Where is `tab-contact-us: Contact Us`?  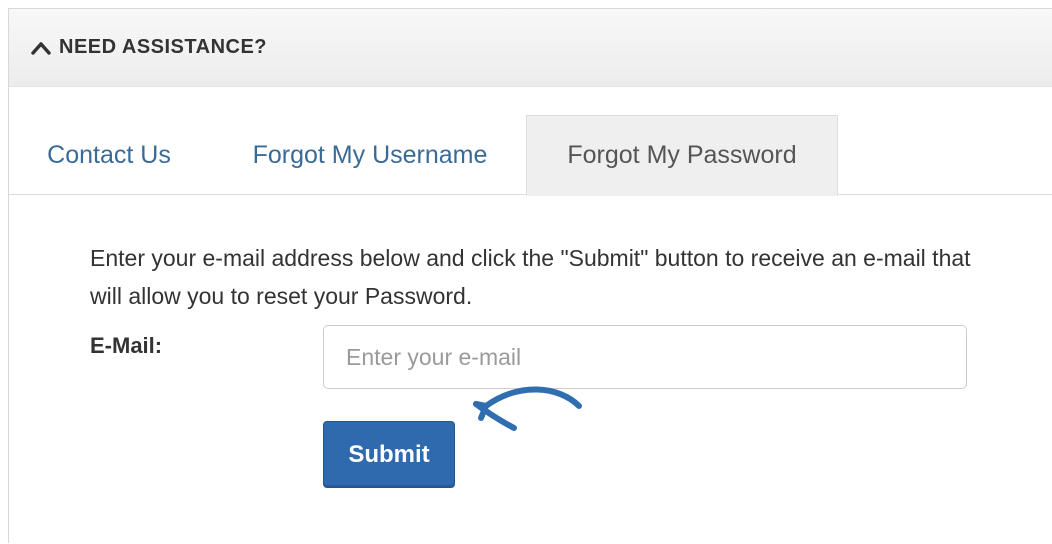
tab-contact-us: Contact Us is located at coordinates (109, 155).